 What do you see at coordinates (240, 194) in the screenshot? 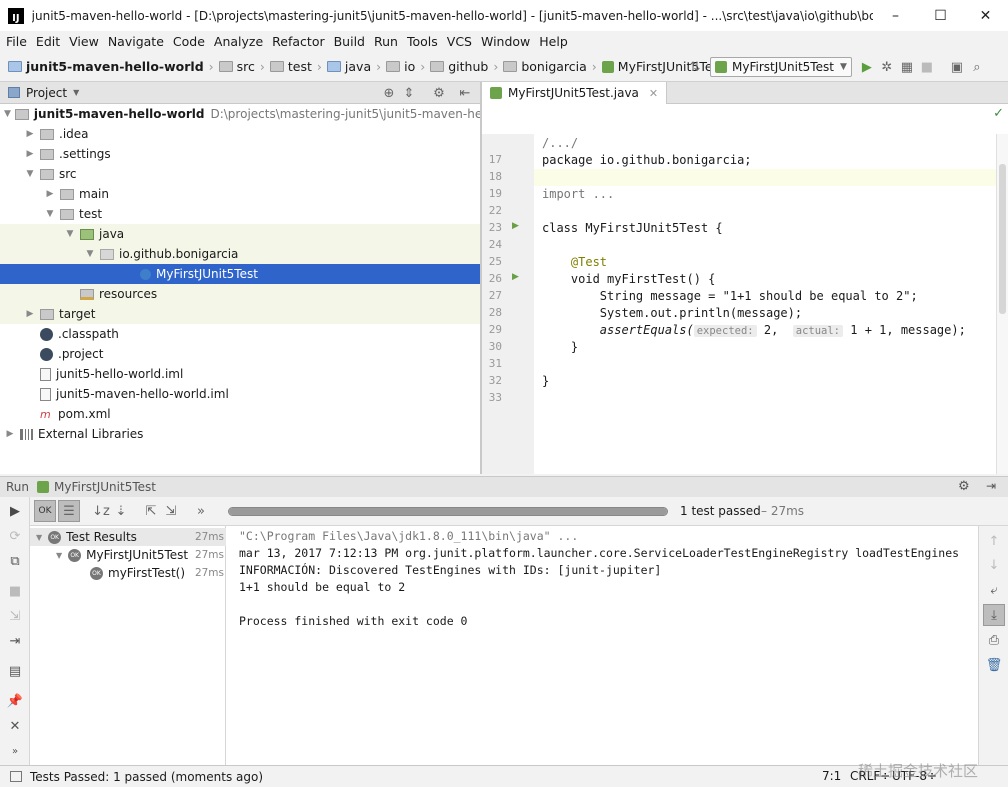
I see `tree-item: ▶ main` at bounding box center [240, 194].